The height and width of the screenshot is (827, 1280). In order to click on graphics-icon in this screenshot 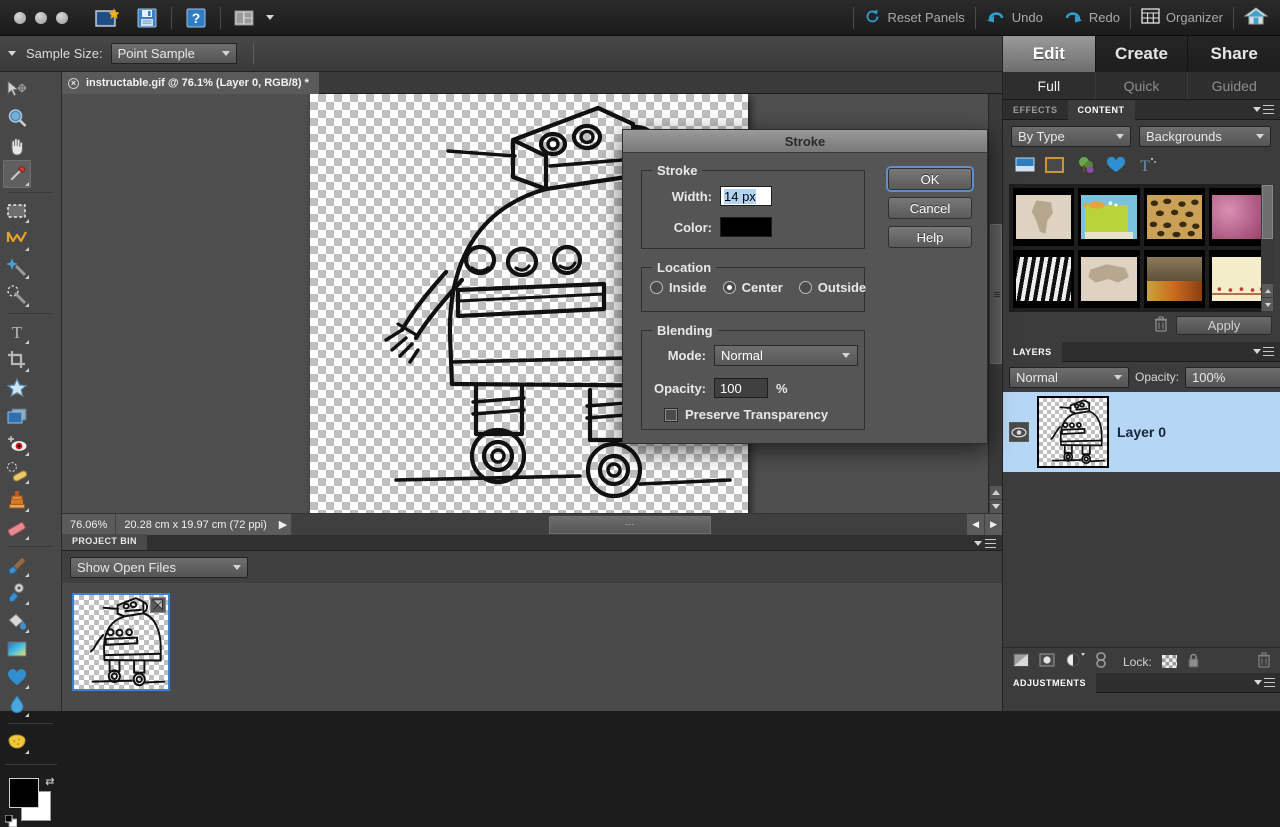, I will do `click(1085, 166)`.